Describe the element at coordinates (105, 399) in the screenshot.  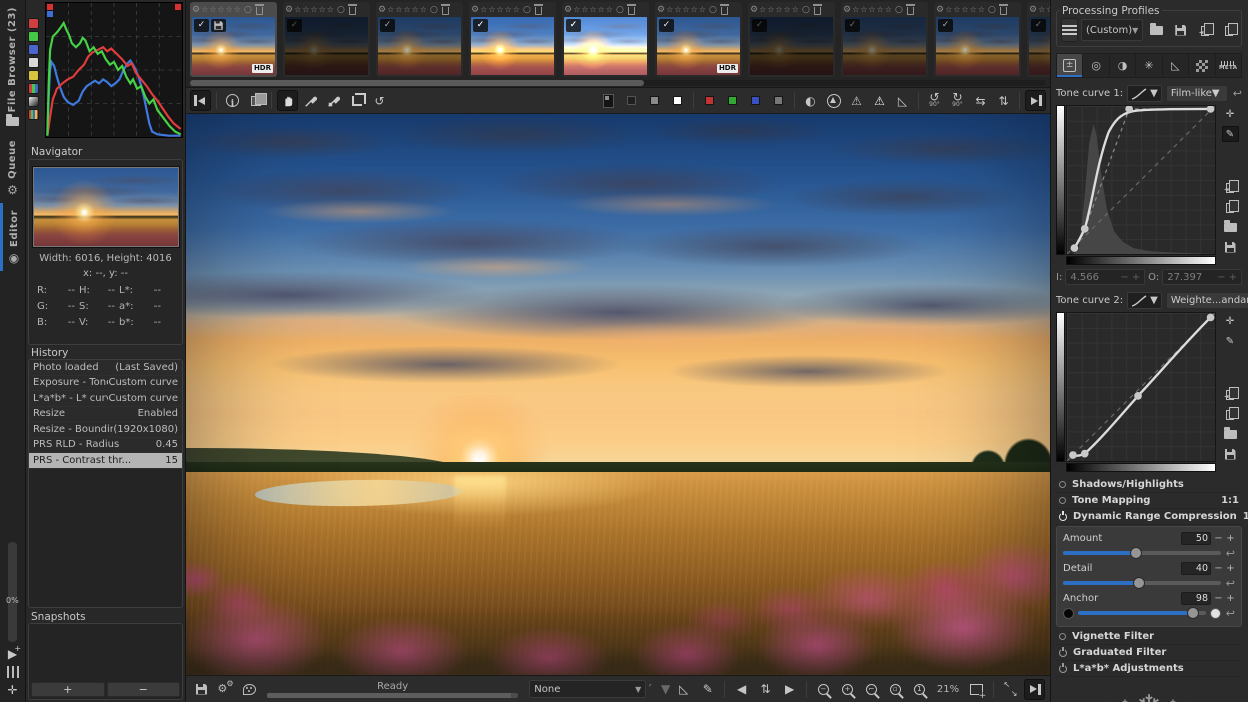
I see `history-row: L*a*b* - L* curve Custom curve` at that location.